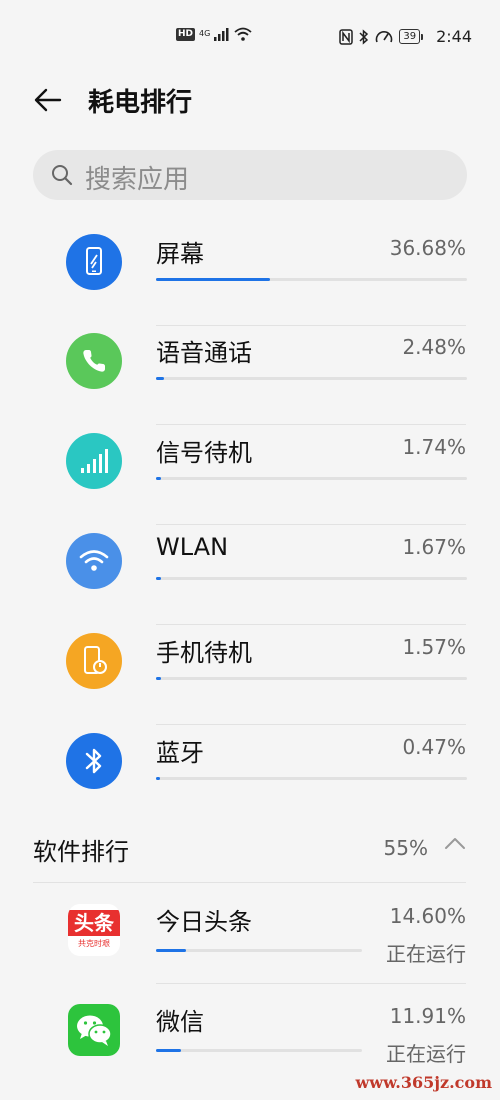  What do you see at coordinates (455, 843) in the screenshot?
I see `chevron-up-icon` at bounding box center [455, 843].